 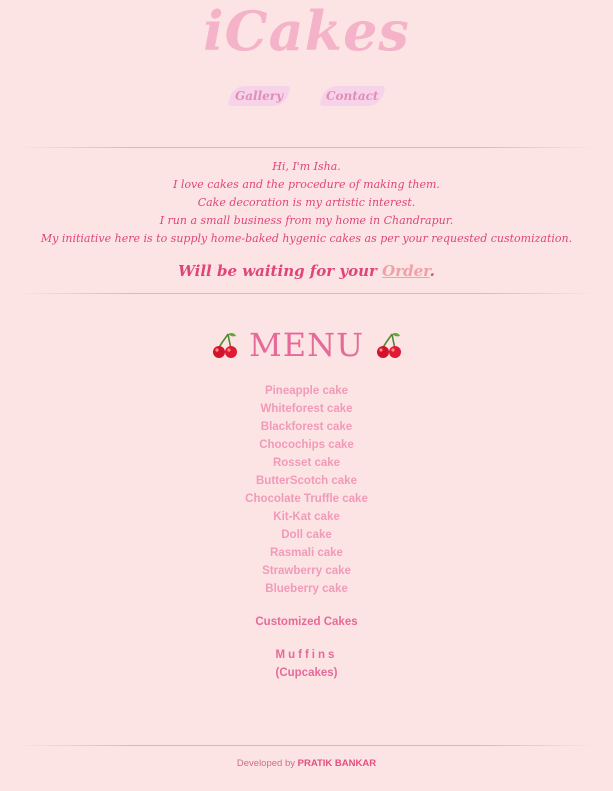 I want to click on waiting-suffix: ., so click(x=432, y=271).